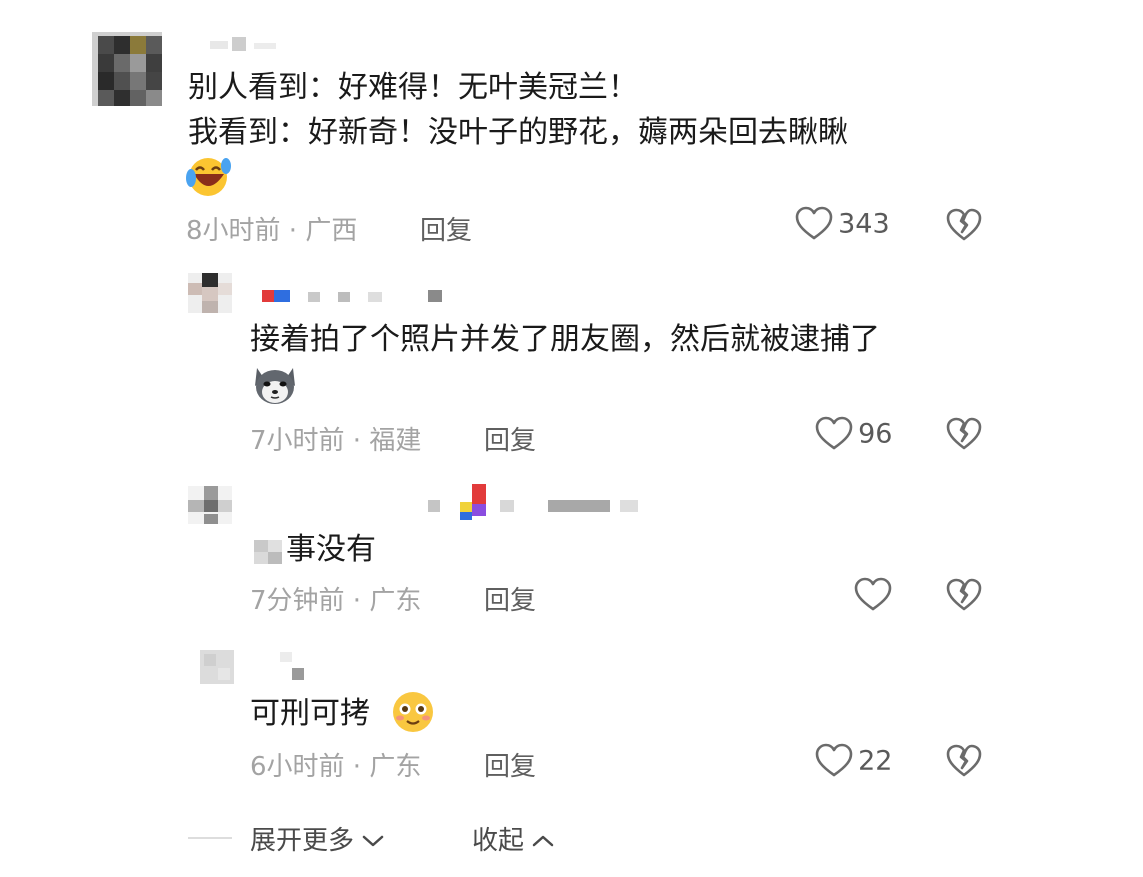 The image size is (1143, 877). I want to click on redacted-text, so click(269, 551).